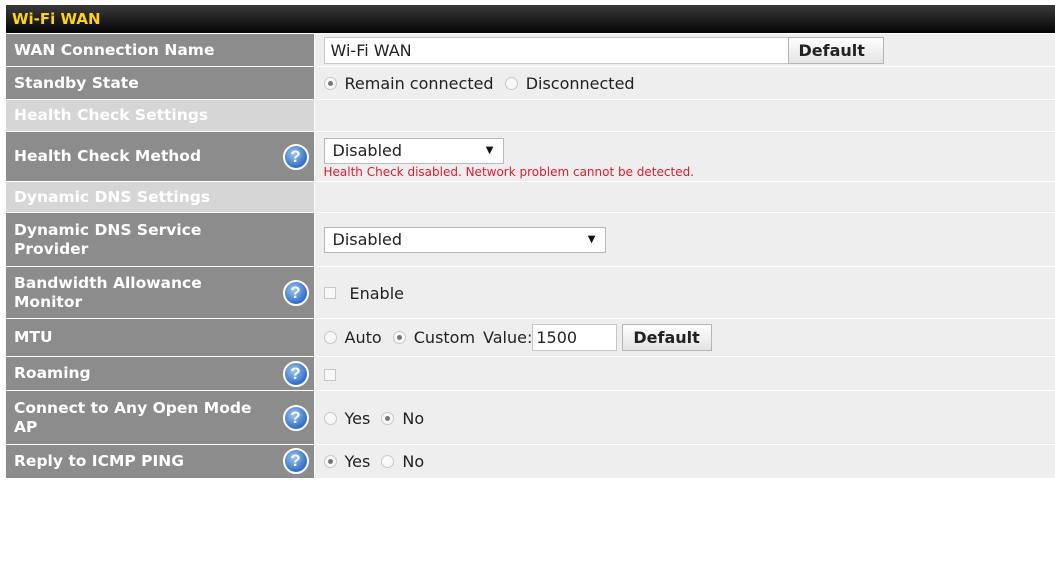 The height and width of the screenshot is (561, 1055). I want to click on mtu-auto-label: Auto, so click(363, 337).